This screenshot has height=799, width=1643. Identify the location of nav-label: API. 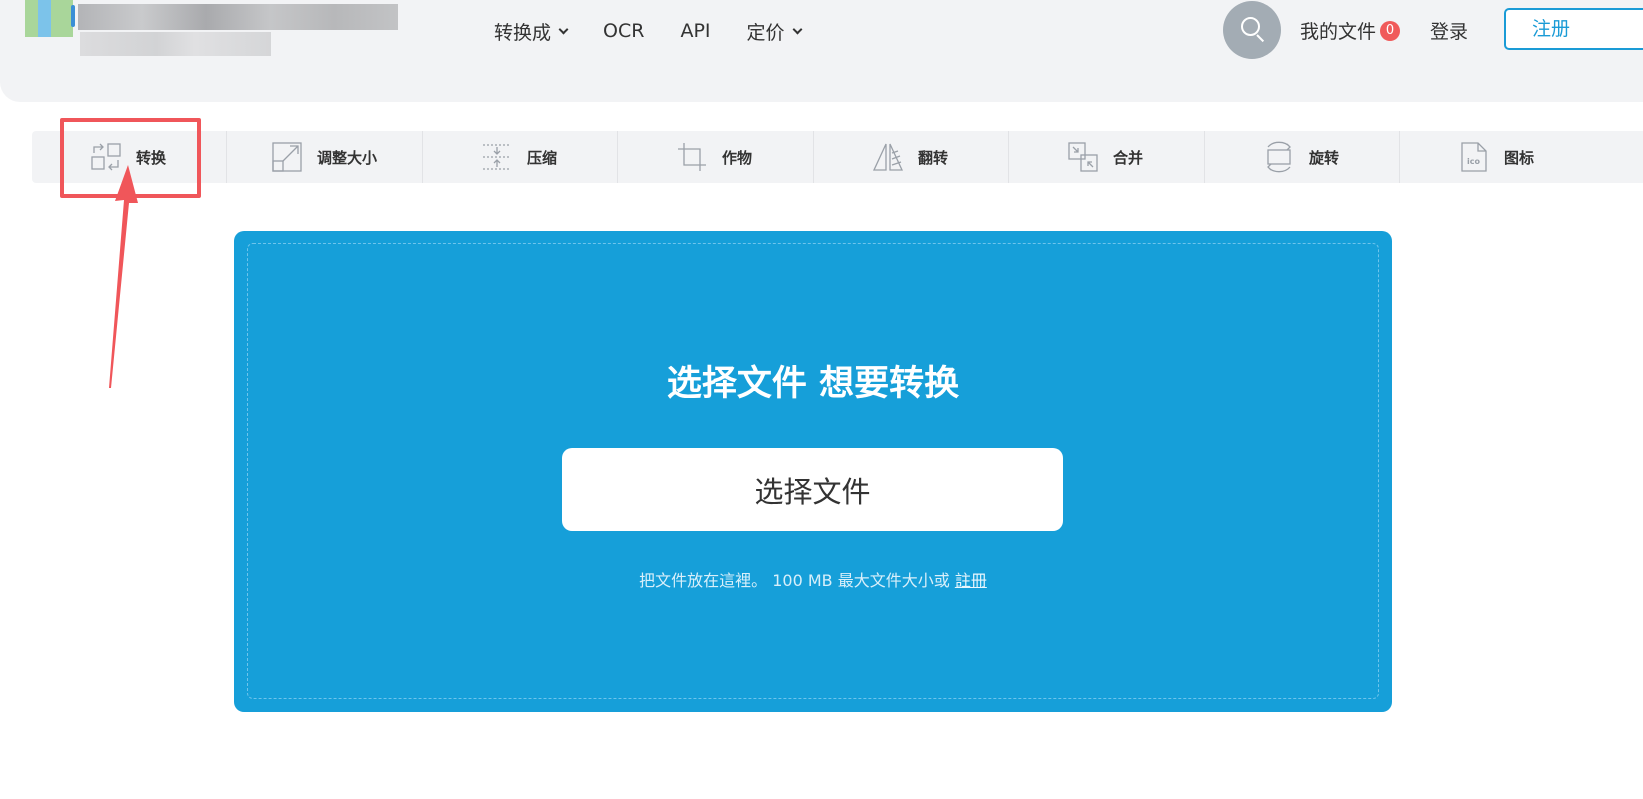
(695, 31).